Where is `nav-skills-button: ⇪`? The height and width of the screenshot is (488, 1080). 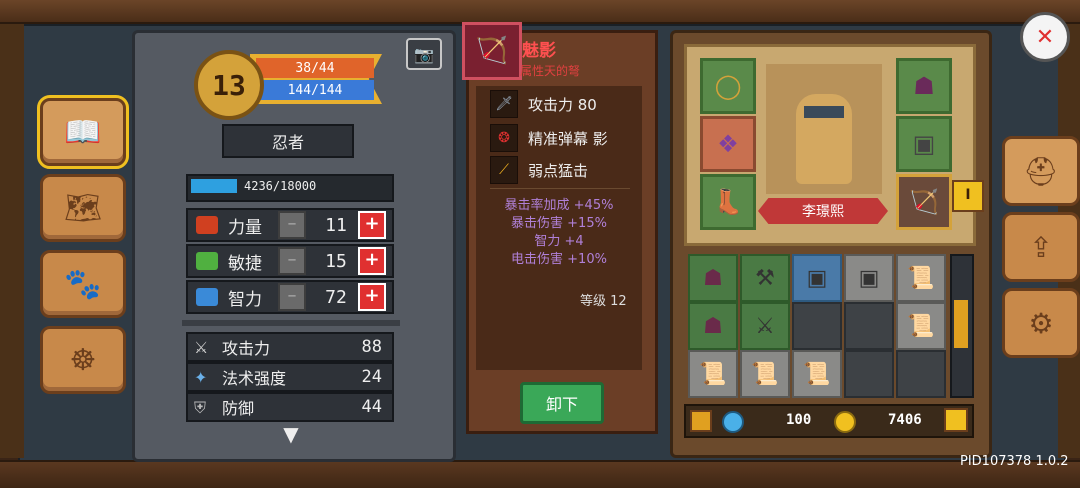
nav-skills-button: ⇪ is located at coordinates (1041, 247).